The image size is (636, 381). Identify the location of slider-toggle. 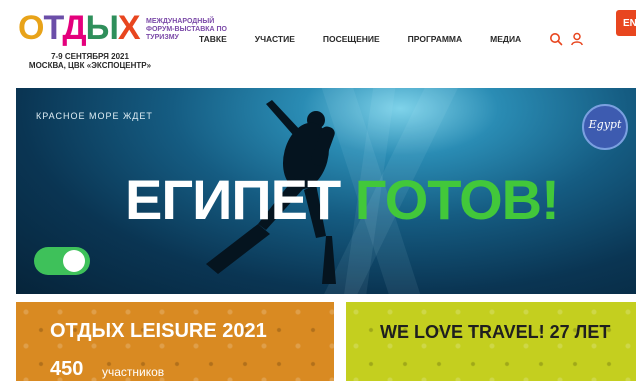
(62, 261).